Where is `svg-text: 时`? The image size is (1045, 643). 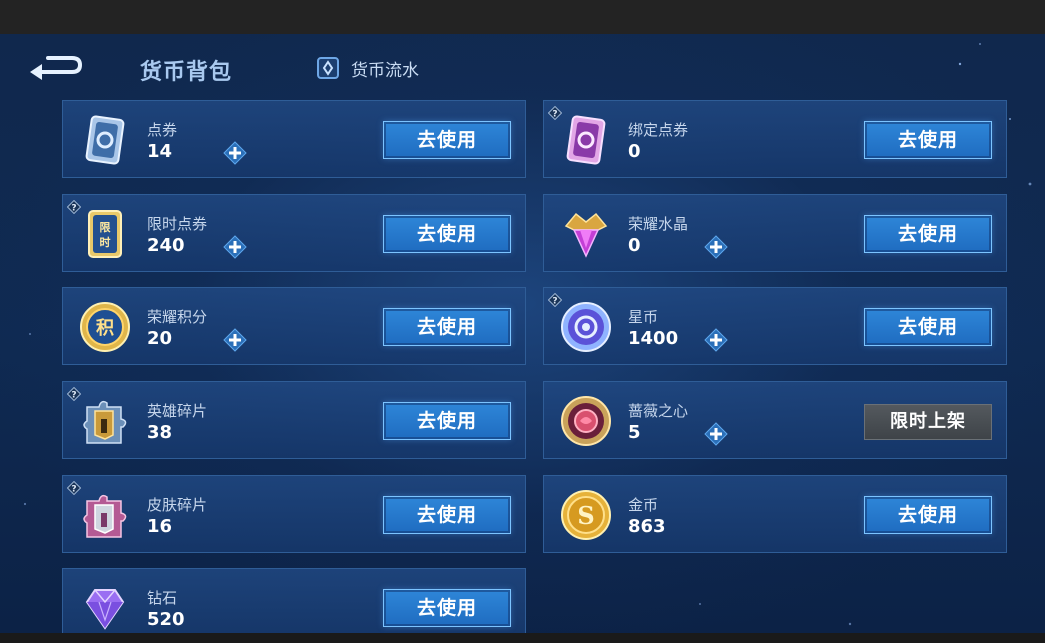
svg-text: 时 is located at coordinates (105, 242).